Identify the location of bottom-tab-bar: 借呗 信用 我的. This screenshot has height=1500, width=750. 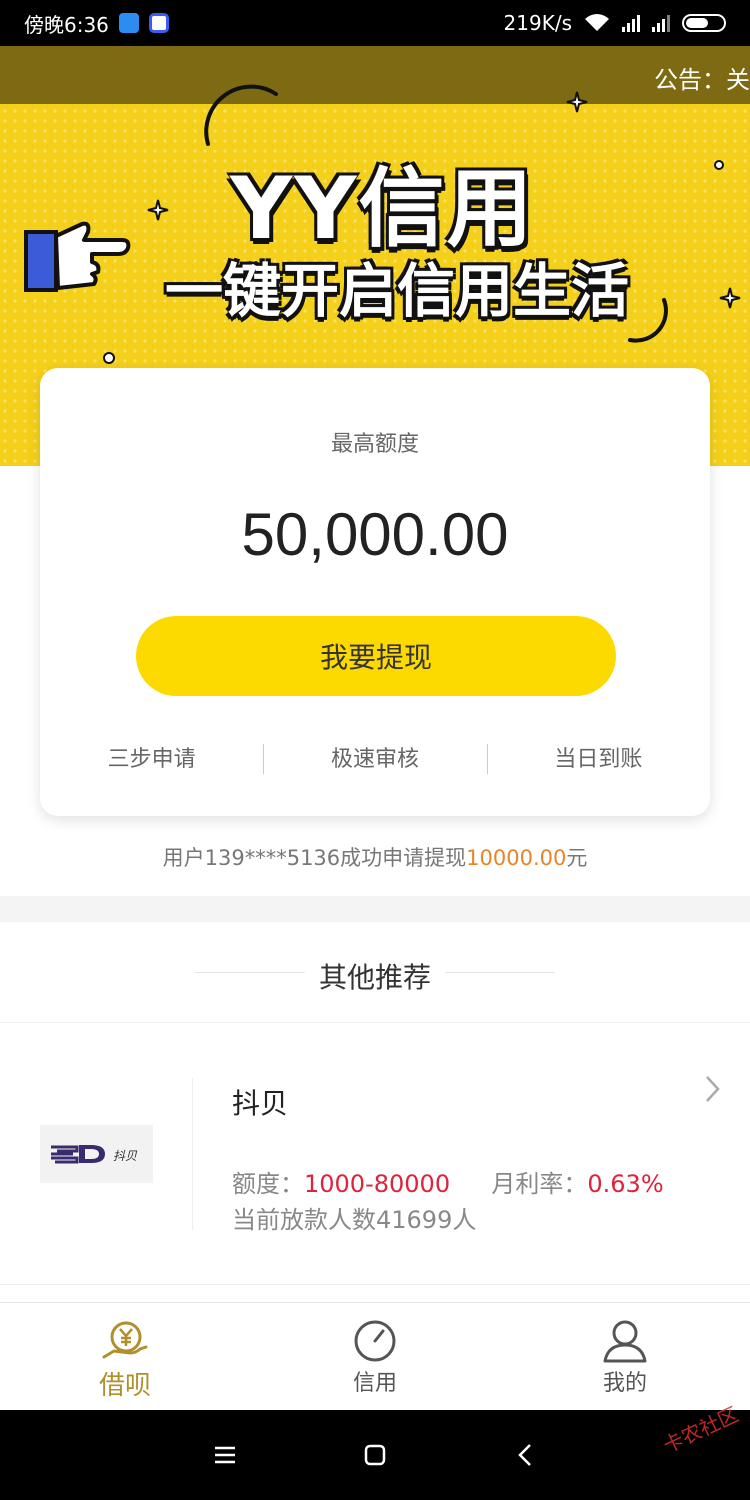
(375, 1356).